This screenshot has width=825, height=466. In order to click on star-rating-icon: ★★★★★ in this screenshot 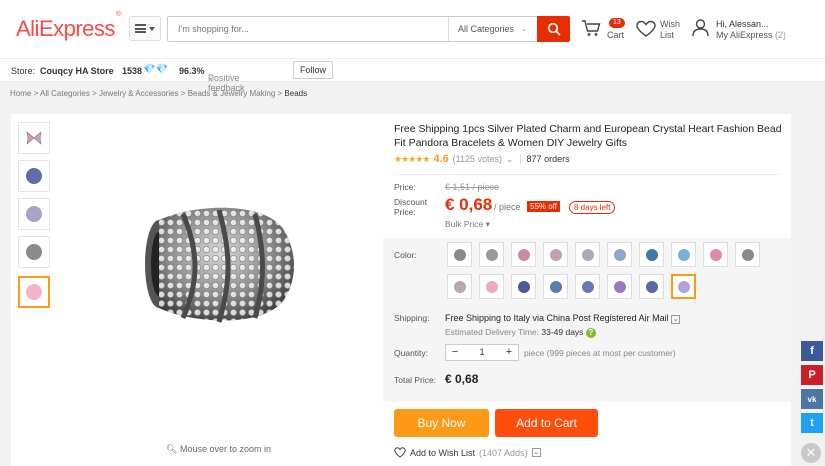, I will do `click(412, 158)`.